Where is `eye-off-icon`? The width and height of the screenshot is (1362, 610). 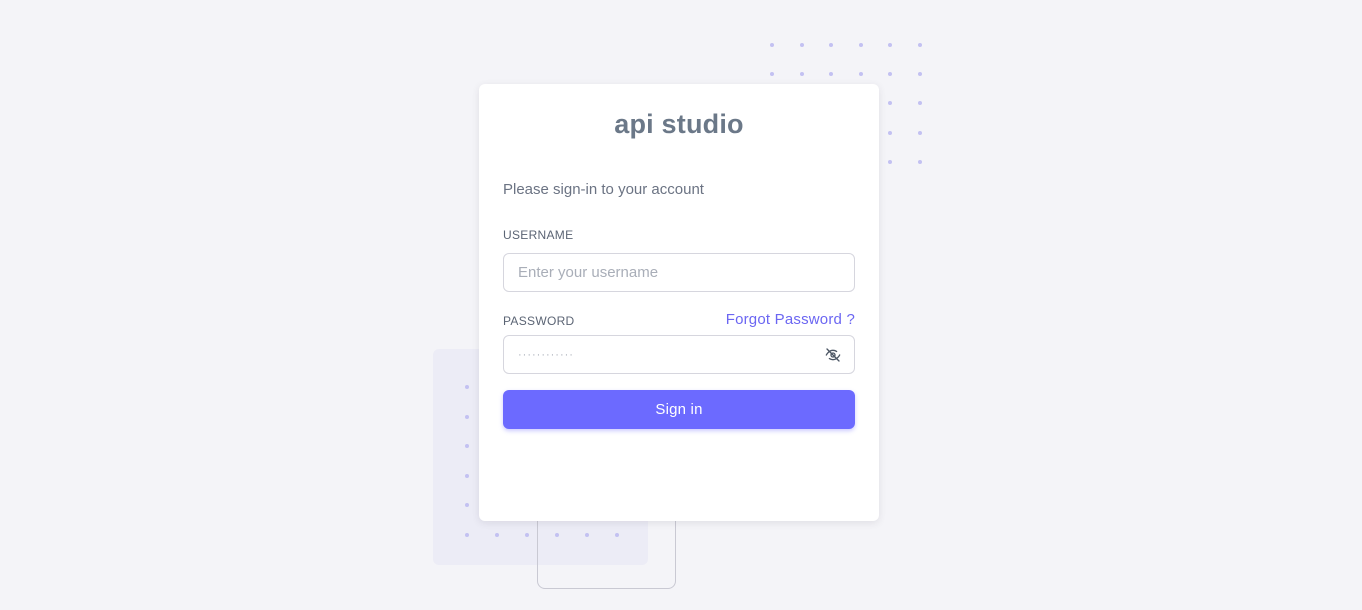 eye-off-icon is located at coordinates (833, 355).